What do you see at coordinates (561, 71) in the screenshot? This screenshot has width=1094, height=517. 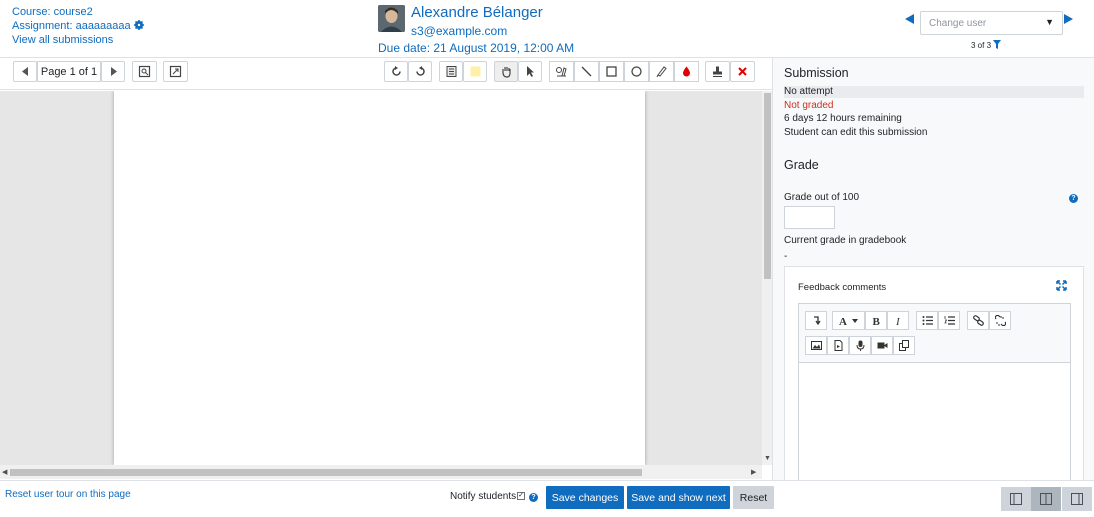 I see `stamp-pen-tool-button` at bounding box center [561, 71].